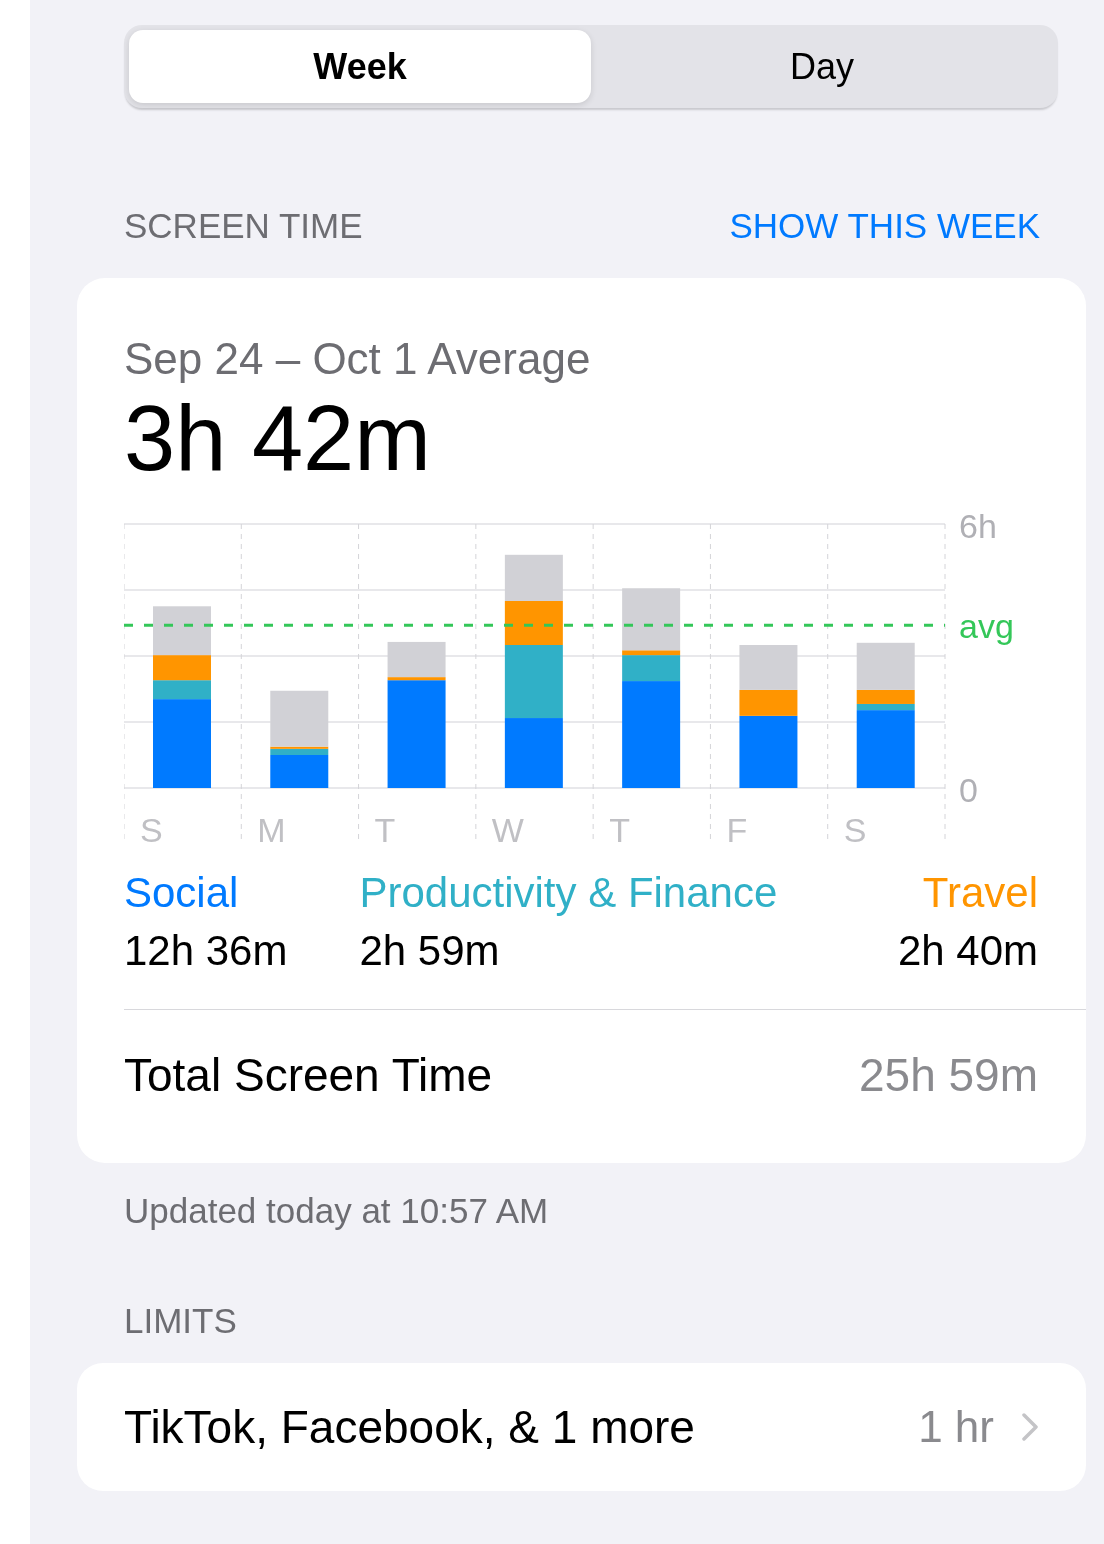 This screenshot has width=1104, height=1544. I want to click on day-label: F, so click(737, 830).